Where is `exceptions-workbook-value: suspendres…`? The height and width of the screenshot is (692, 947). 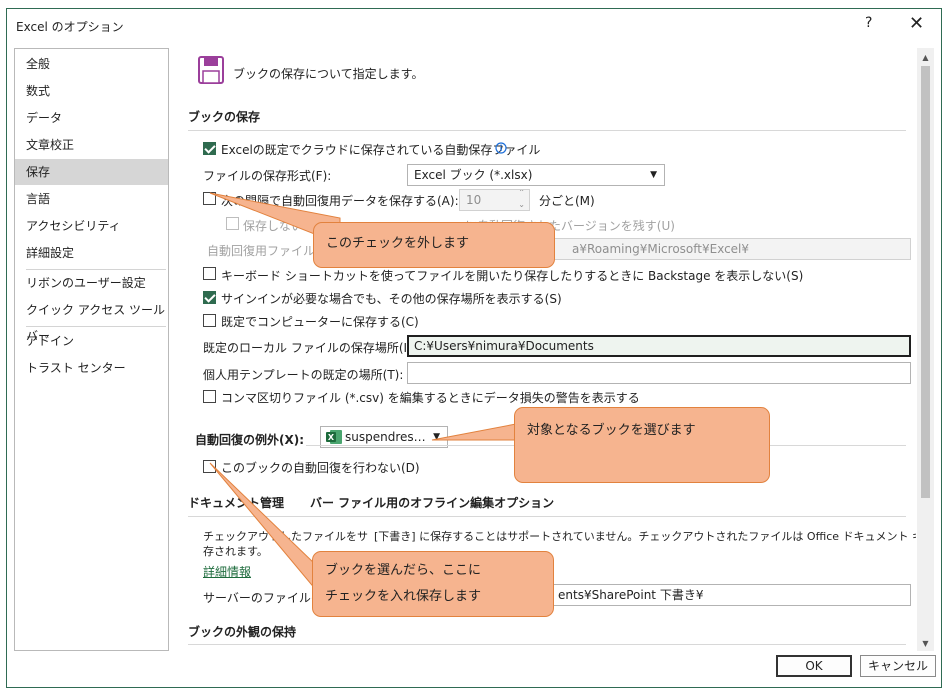
exceptions-workbook-value: suspendres… is located at coordinates (385, 437).